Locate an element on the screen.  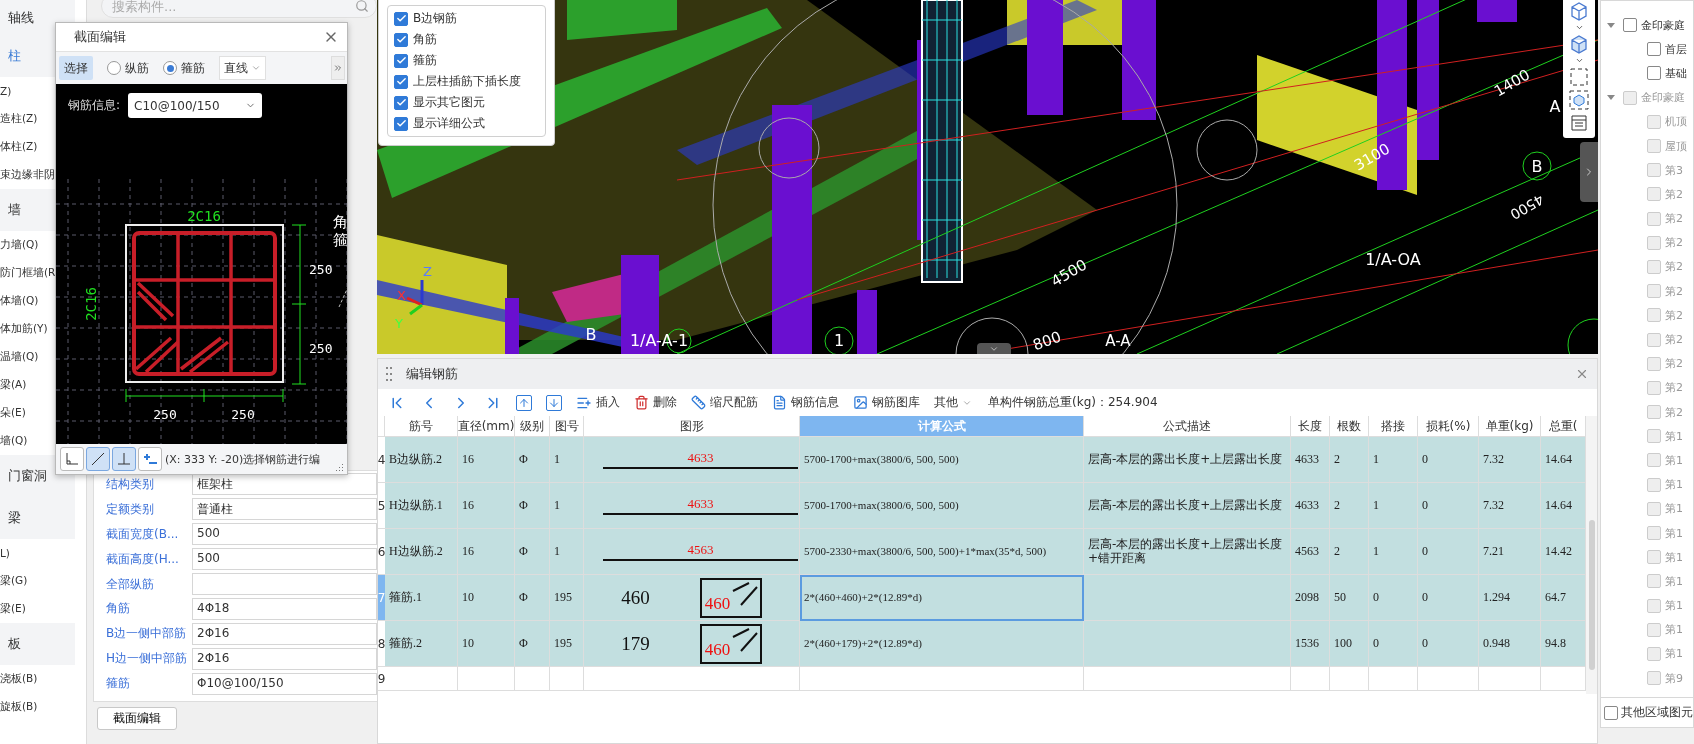
property-value: Φ10@100/150 is located at coordinates (284, 683).